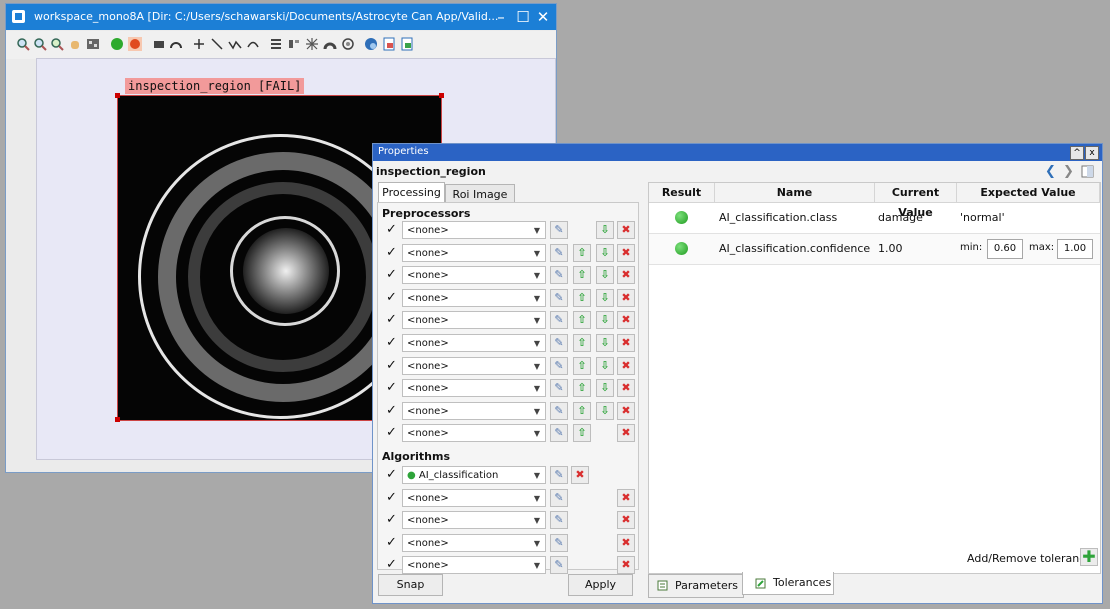 The image size is (1110, 609). Describe the element at coordinates (93, 44) in the screenshot. I see `image-grid-icon` at that location.